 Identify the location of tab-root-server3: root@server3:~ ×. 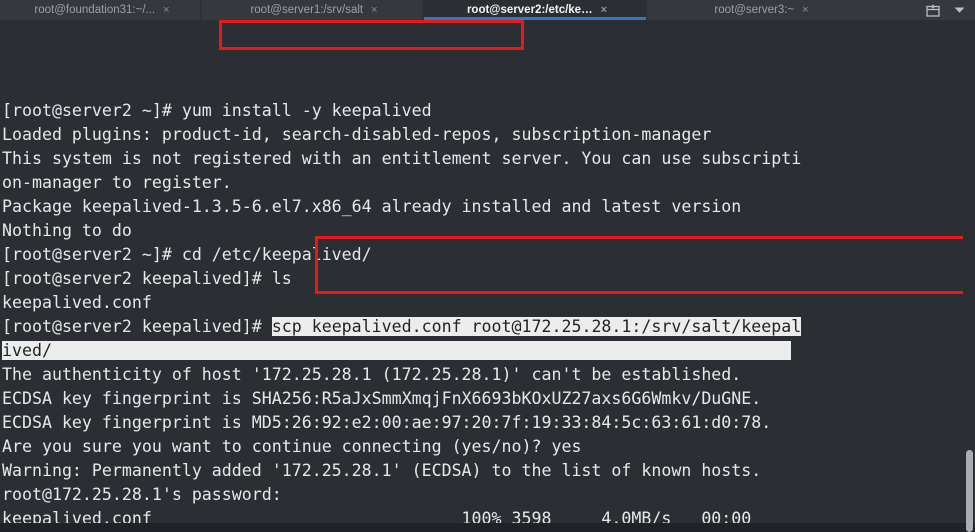
(759, 10).